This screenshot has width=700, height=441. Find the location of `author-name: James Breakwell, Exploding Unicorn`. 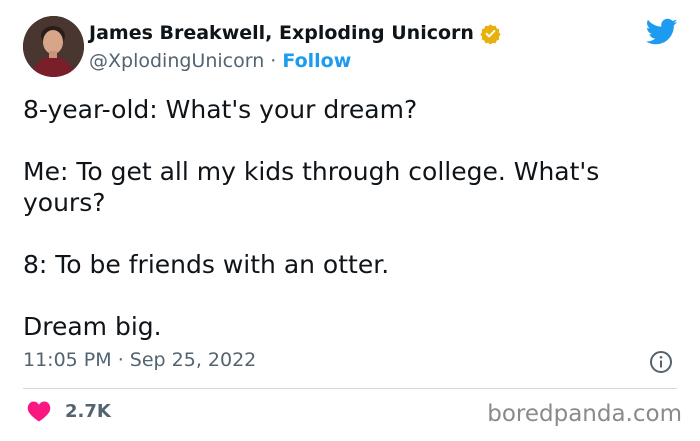

author-name: James Breakwell, Exploding Unicorn is located at coordinates (281, 33).